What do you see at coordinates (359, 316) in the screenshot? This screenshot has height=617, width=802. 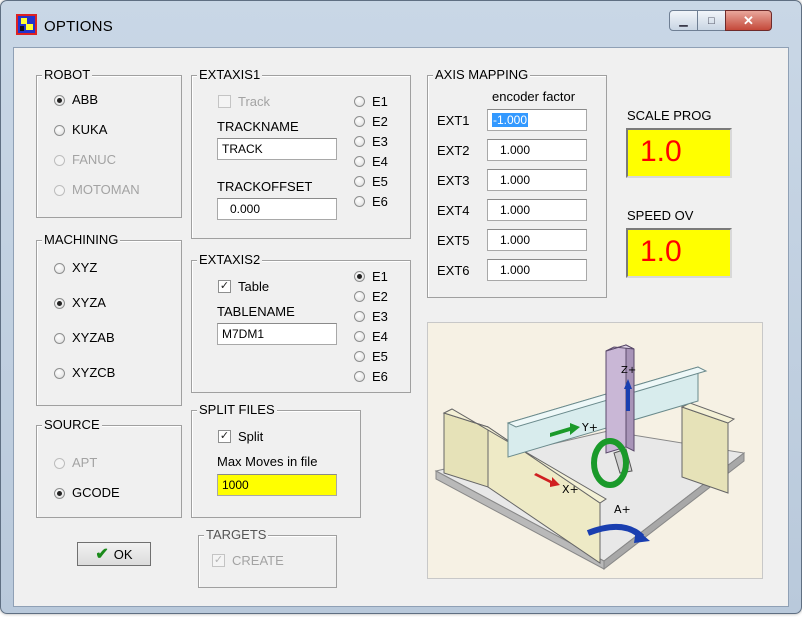 I see `extaxis2-e3-radio` at bounding box center [359, 316].